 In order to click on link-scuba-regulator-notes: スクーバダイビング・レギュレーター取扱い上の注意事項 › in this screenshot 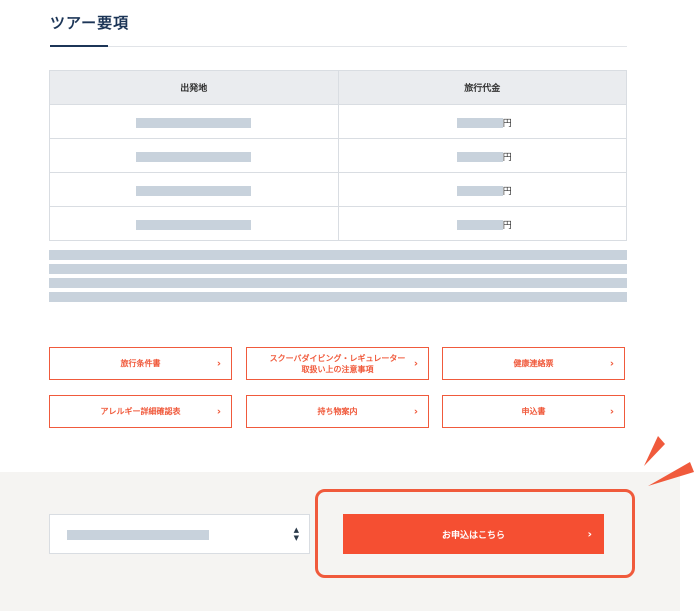, I will do `click(337, 363)`.